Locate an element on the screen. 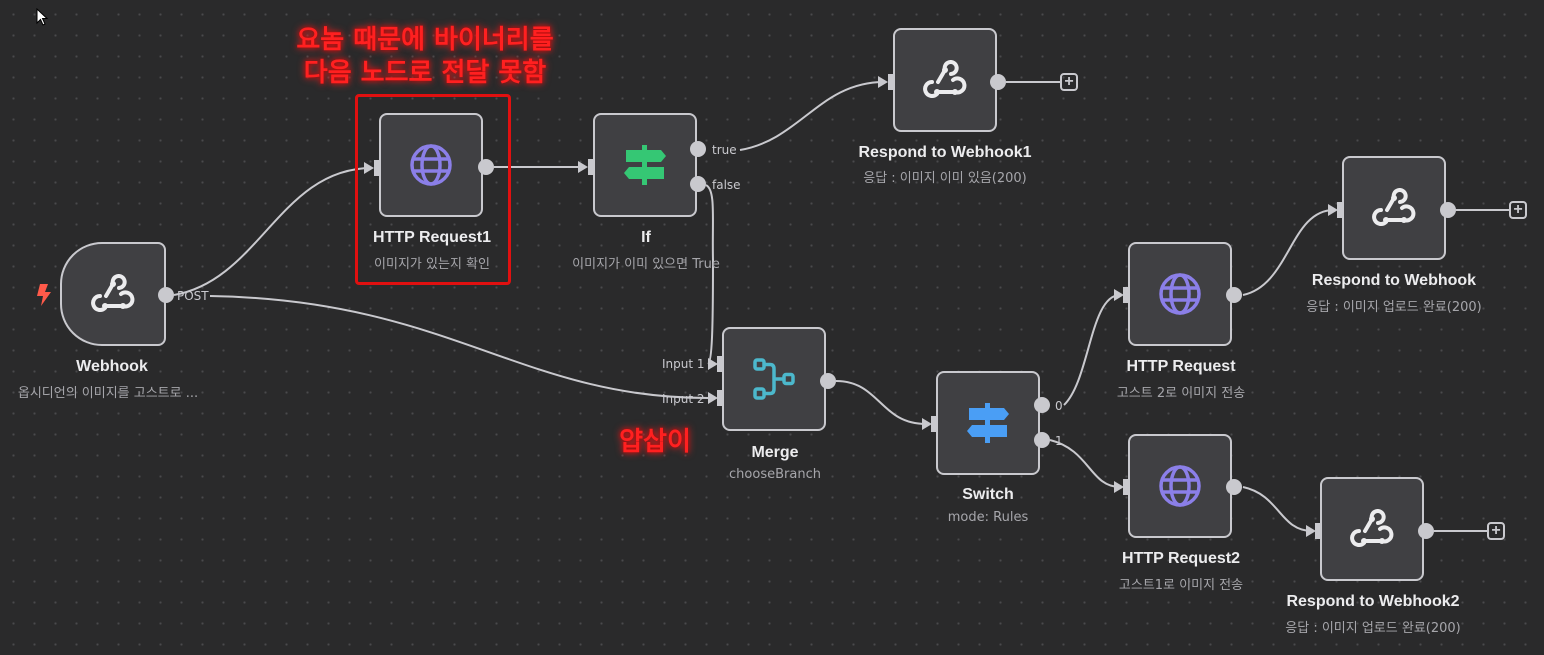 The width and height of the screenshot is (1544, 655). node-respond-to-webhook2 is located at coordinates (1372, 529).